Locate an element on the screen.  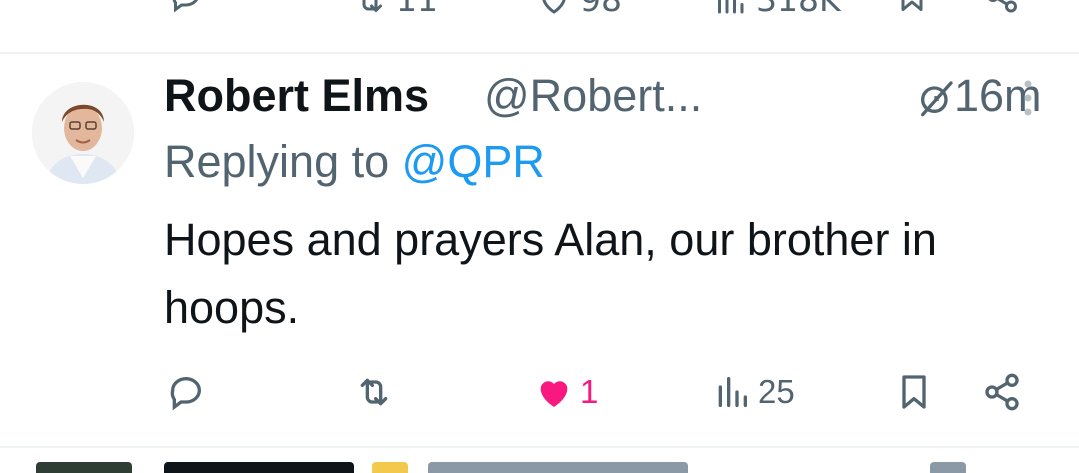
replying-handle-link: @QPR is located at coordinates (473, 161).